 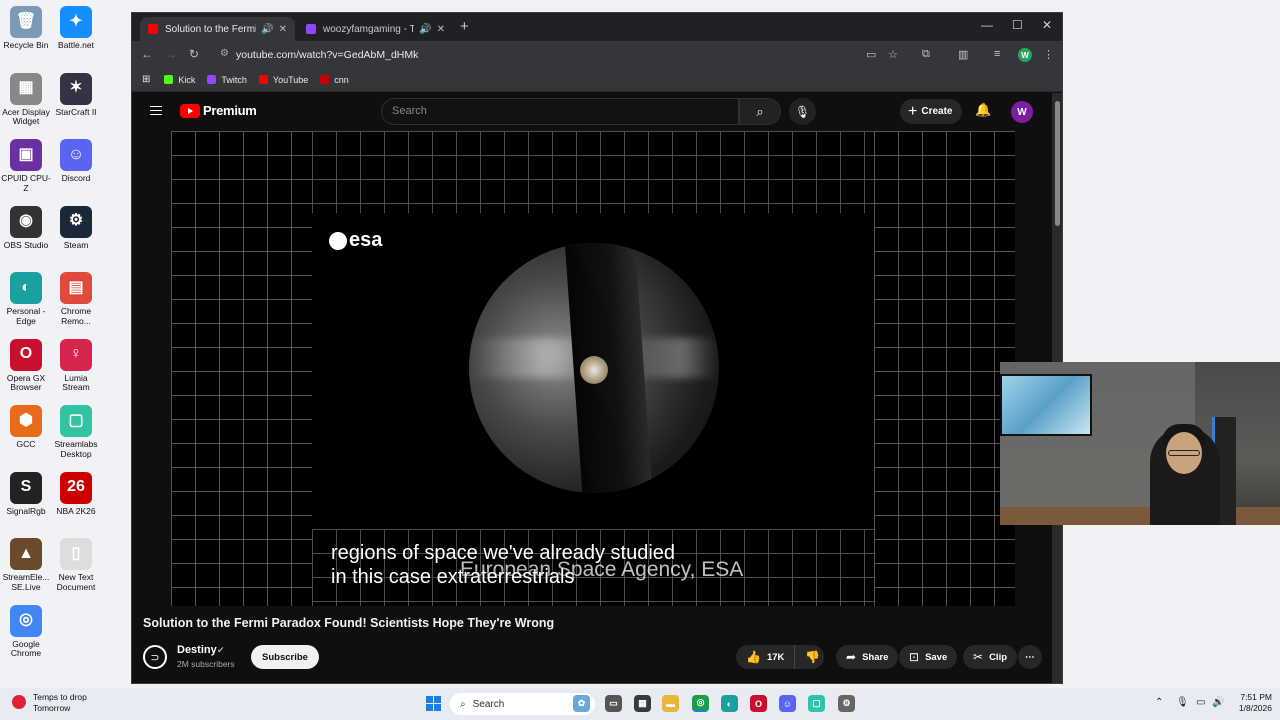 What do you see at coordinates (49, 702) in the screenshot?
I see `weather-widget: Temps to drop Tomorrow` at bounding box center [49, 702].